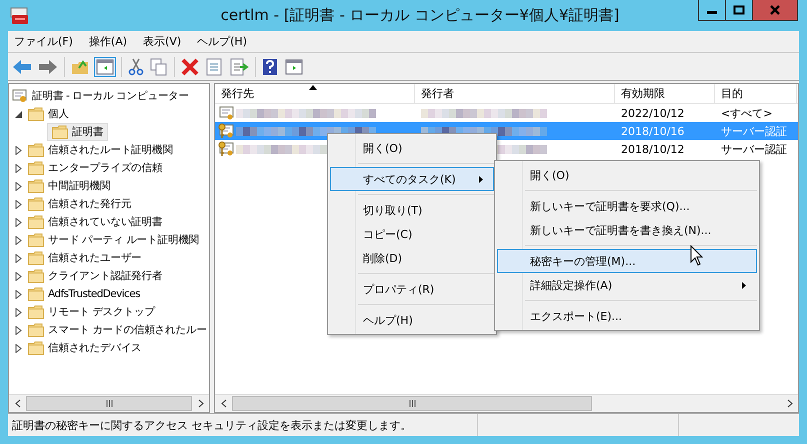 The height and width of the screenshot is (444, 807). What do you see at coordinates (136, 67) in the screenshot?
I see `cut-icon` at bounding box center [136, 67].